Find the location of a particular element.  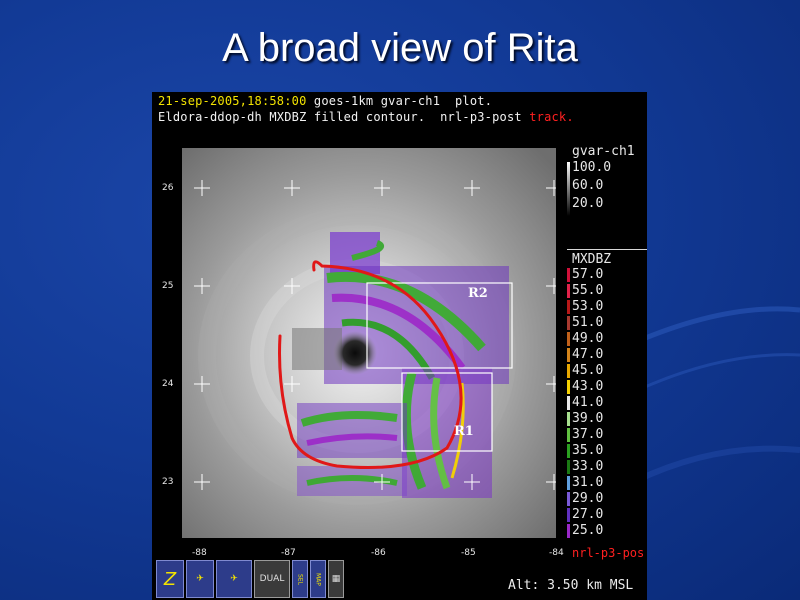

satellite-colorbar-title: gvar-ch1 is located at coordinates (603, 151).